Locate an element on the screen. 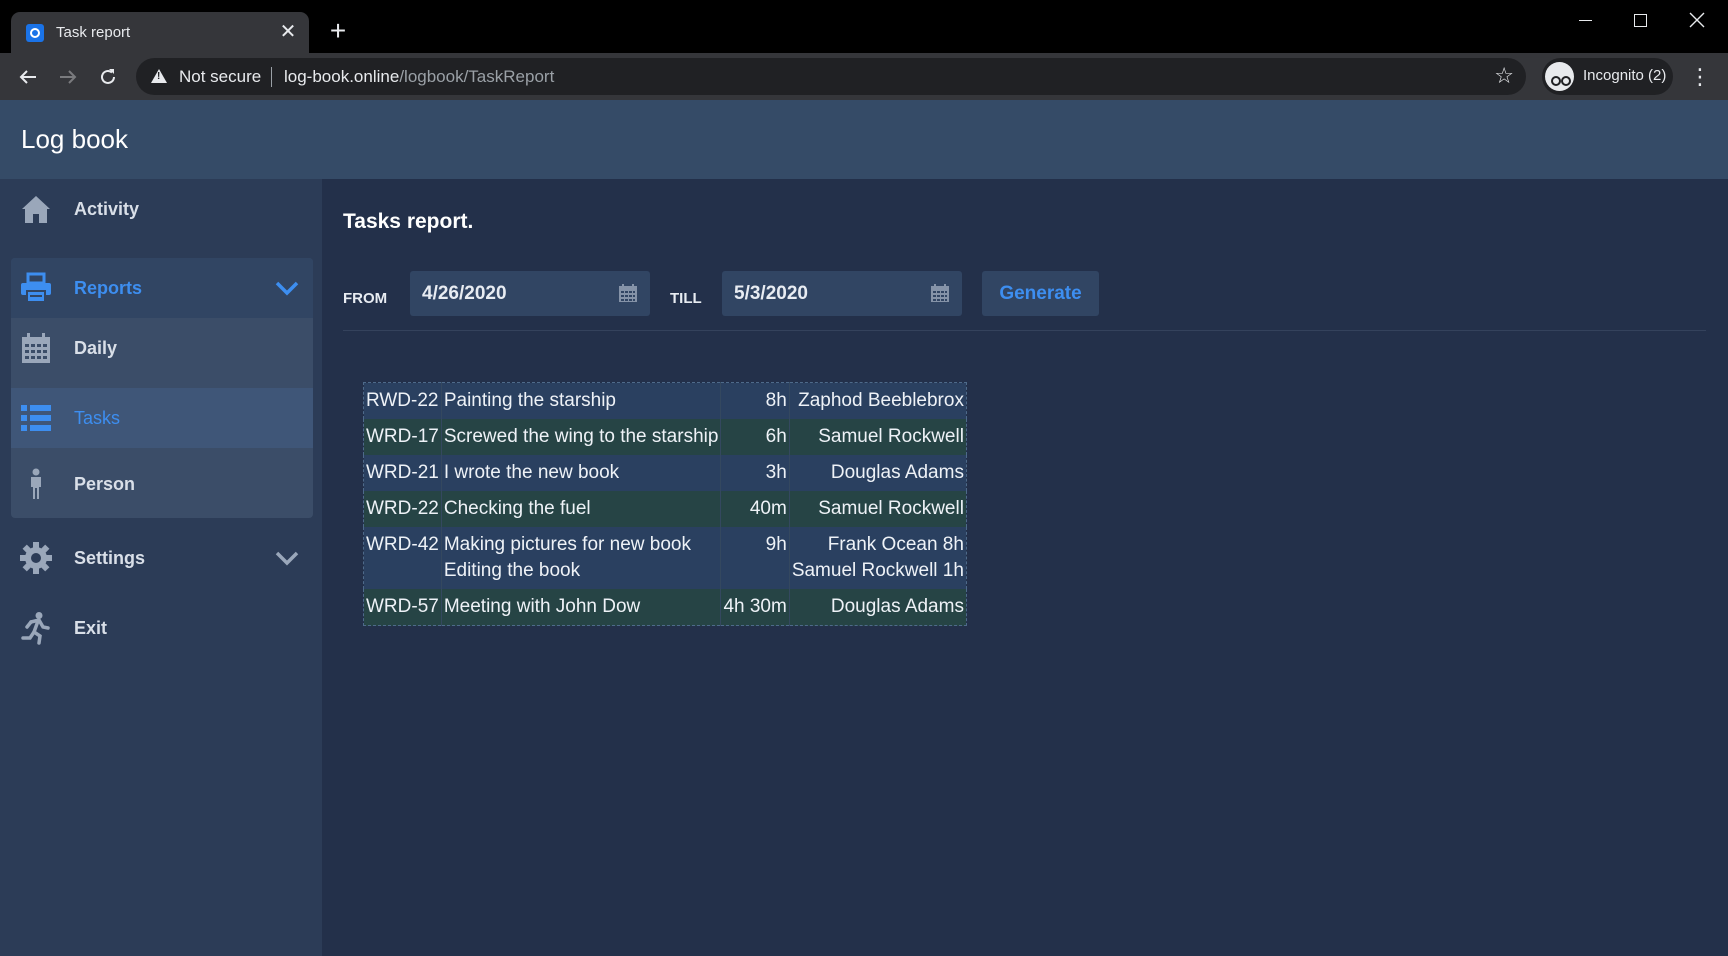 The width and height of the screenshot is (1728, 956). task-code-cell: WRD-57 is located at coordinates (402, 607).